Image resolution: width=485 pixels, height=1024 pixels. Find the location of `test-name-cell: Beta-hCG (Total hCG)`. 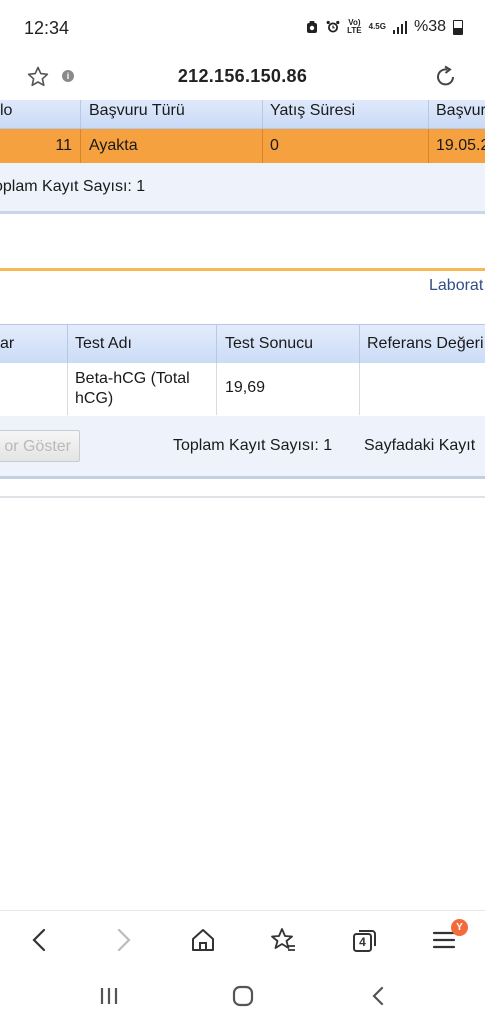

test-name-cell: Beta-hCG (Total hCG) is located at coordinates (132, 388).